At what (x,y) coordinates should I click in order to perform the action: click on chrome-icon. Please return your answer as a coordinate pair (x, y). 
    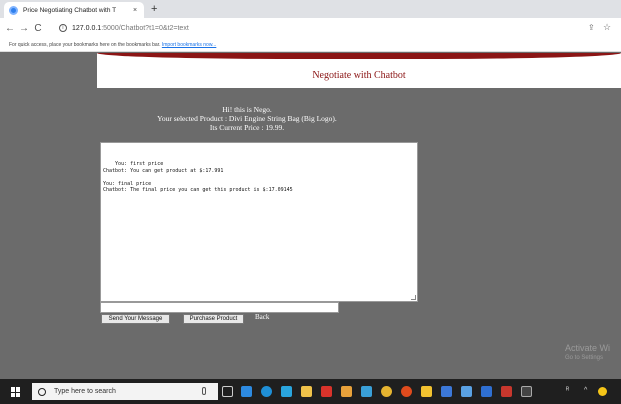
    Looking at the image, I should click on (386, 391).